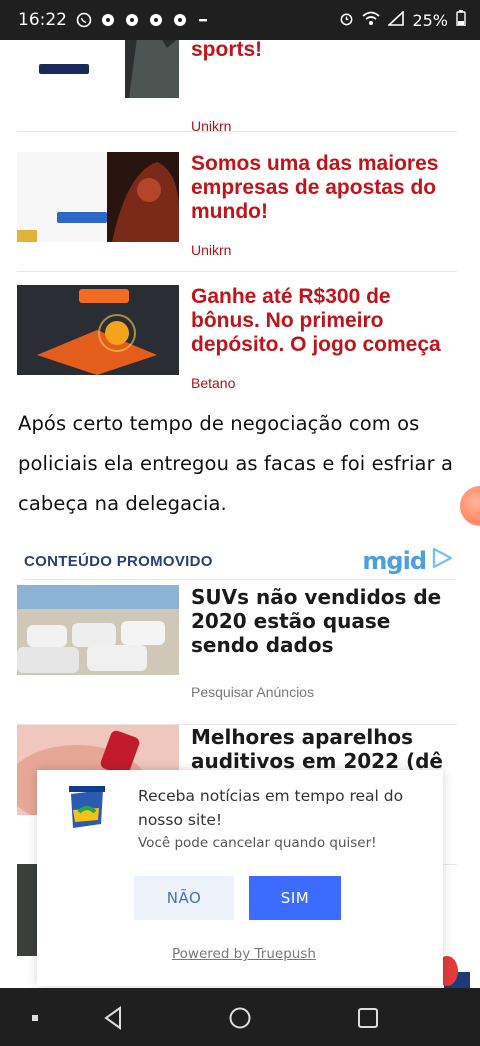  What do you see at coordinates (461, 20) in the screenshot?
I see `battery-icon` at bounding box center [461, 20].